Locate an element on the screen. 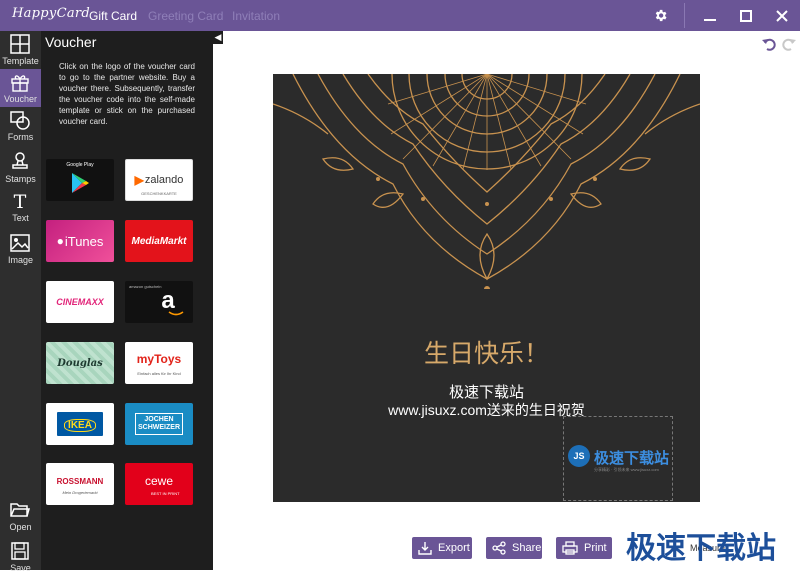 This screenshot has width=800, height=576. sidebar-item-label: Stamps is located at coordinates (20, 179).